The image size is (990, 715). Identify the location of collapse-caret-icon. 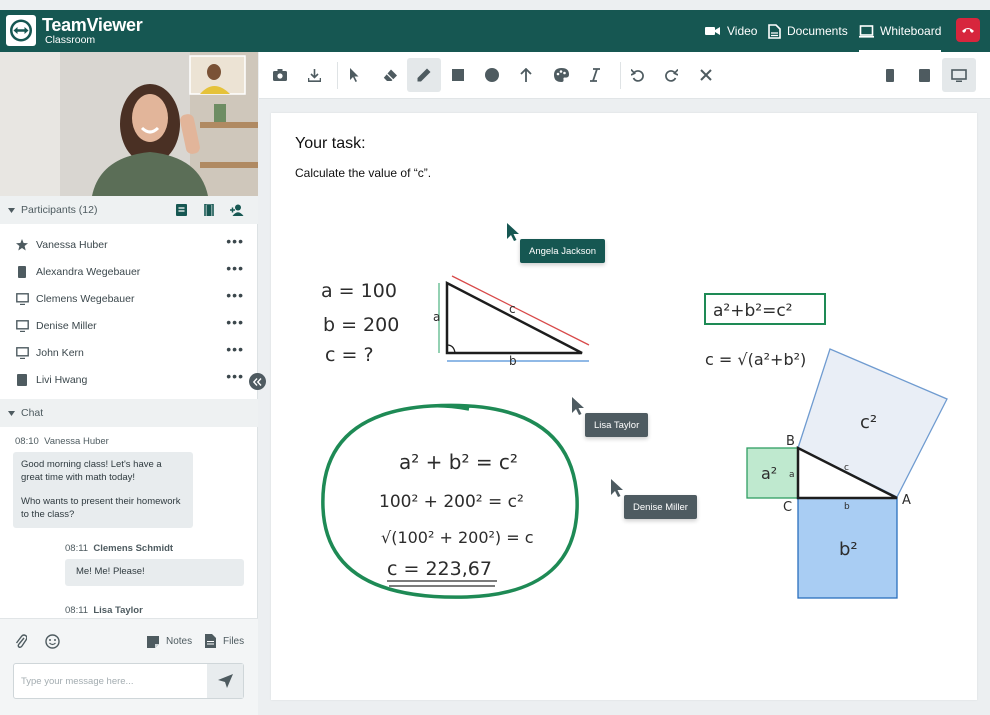
(11, 210).